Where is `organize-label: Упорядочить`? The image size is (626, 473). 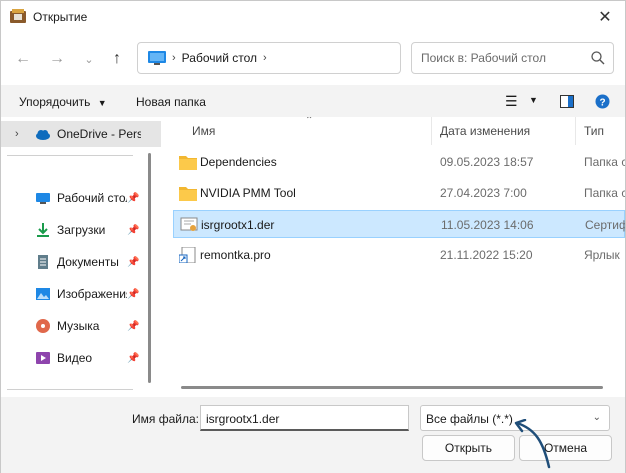 organize-label: Упорядочить is located at coordinates (55, 102).